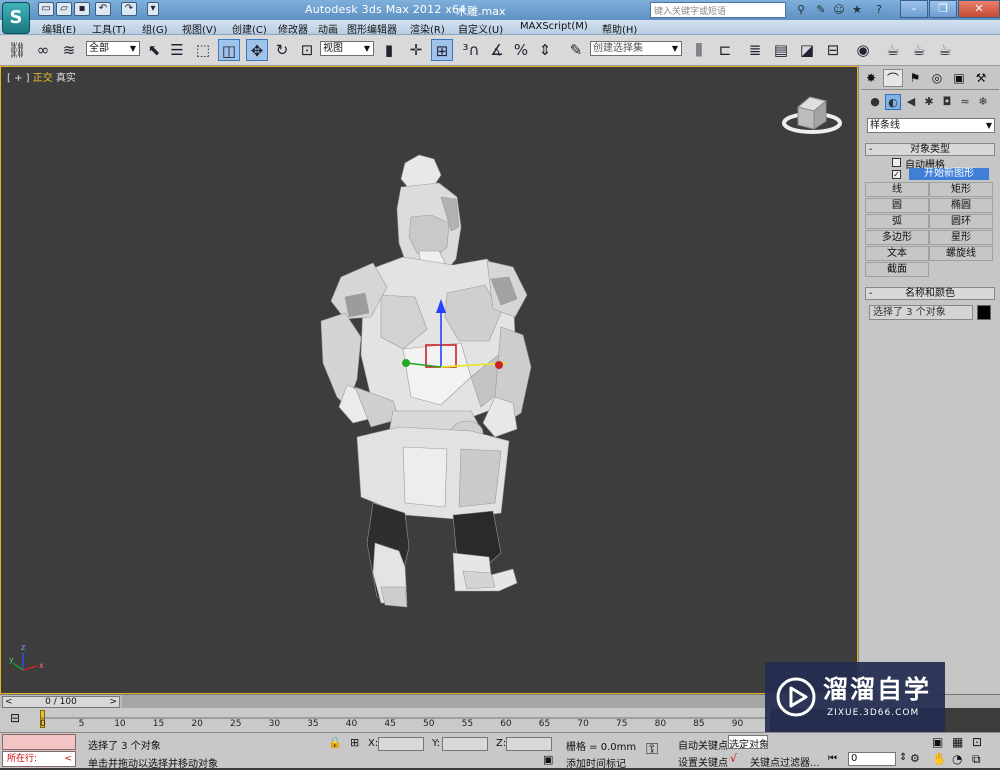  Describe the element at coordinates (465, 744) in the screenshot. I see `y-coord-field` at that location.